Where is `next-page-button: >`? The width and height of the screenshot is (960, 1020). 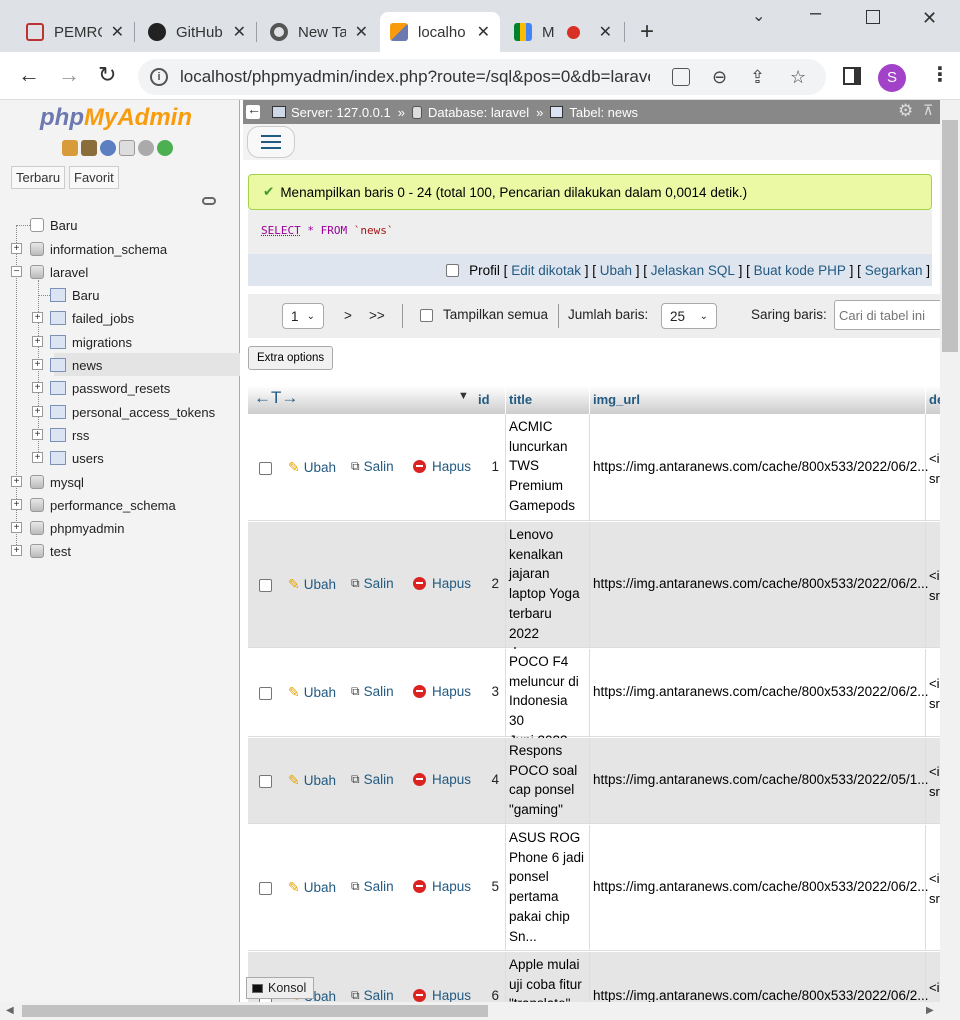
next-page-button: > is located at coordinates (348, 315).